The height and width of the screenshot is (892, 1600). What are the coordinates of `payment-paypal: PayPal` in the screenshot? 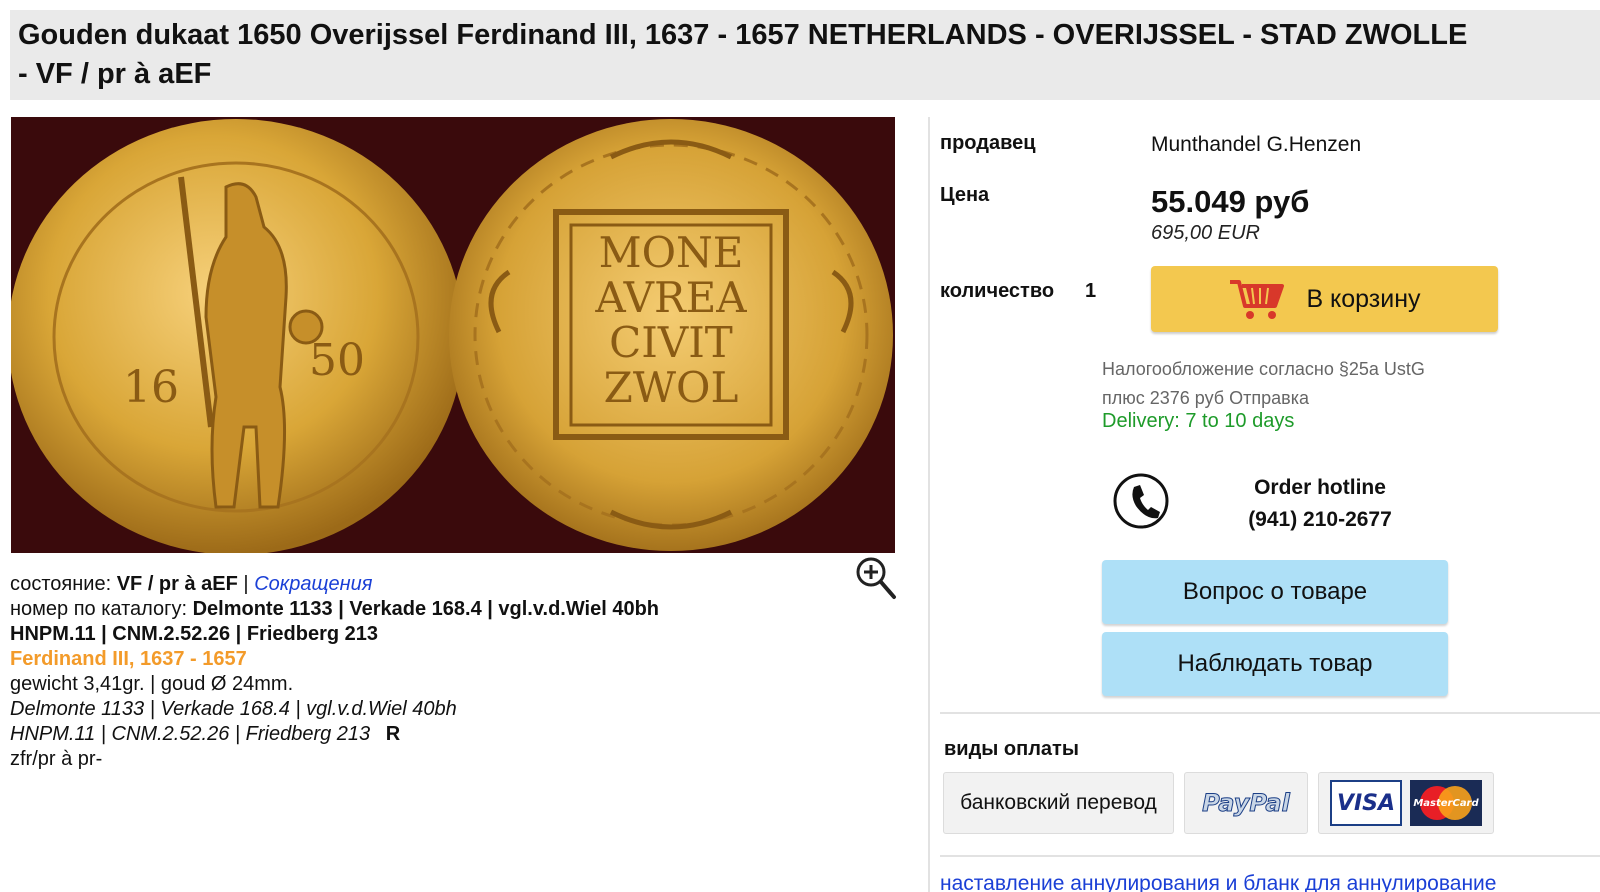 It's located at (1246, 803).